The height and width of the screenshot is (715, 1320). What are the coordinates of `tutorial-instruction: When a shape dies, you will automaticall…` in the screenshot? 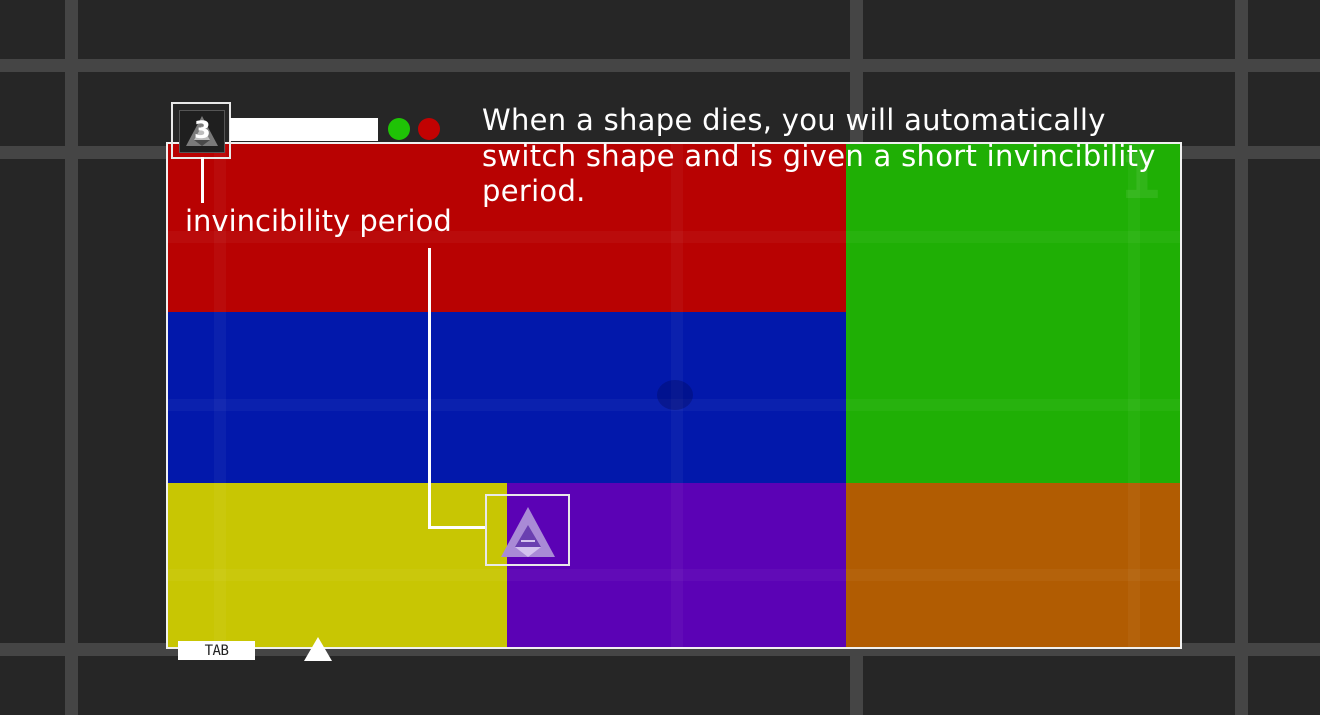 It's located at (819, 155).